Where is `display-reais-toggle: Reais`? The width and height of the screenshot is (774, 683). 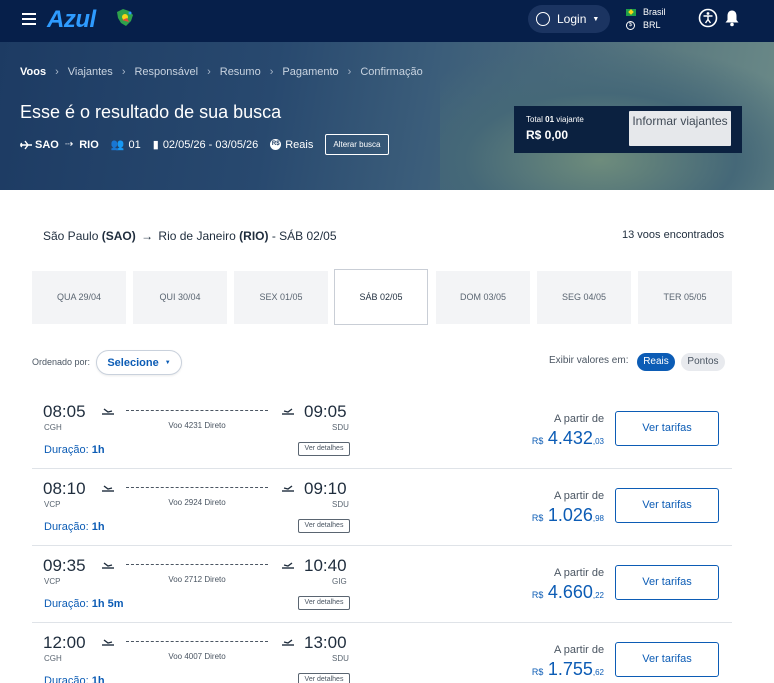 display-reais-toggle: Reais is located at coordinates (656, 362).